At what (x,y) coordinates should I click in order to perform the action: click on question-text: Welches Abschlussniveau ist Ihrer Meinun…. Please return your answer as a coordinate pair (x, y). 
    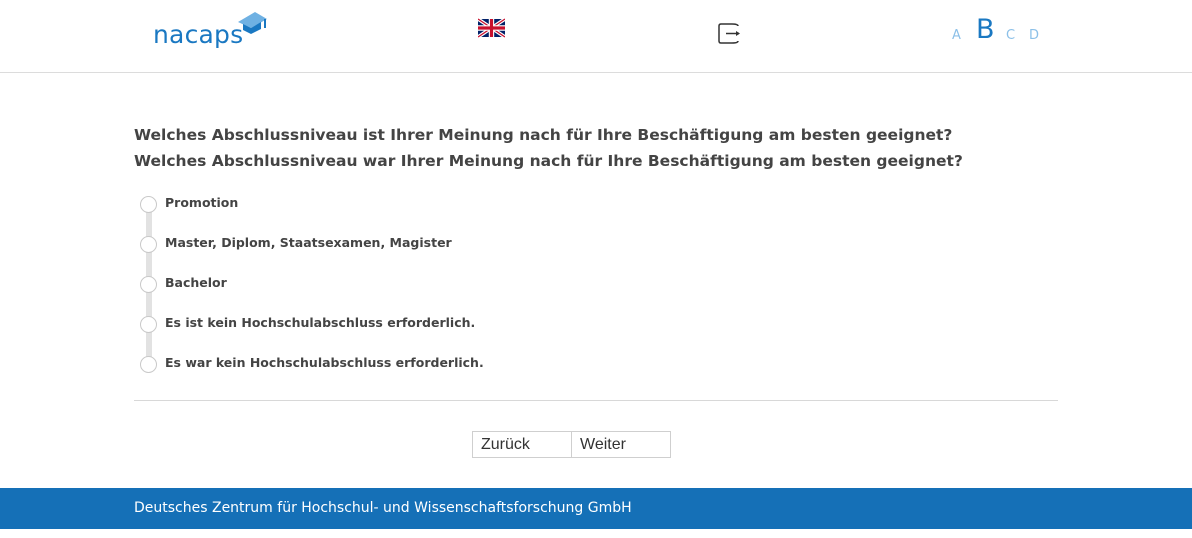
    Looking at the image, I should click on (604, 148).